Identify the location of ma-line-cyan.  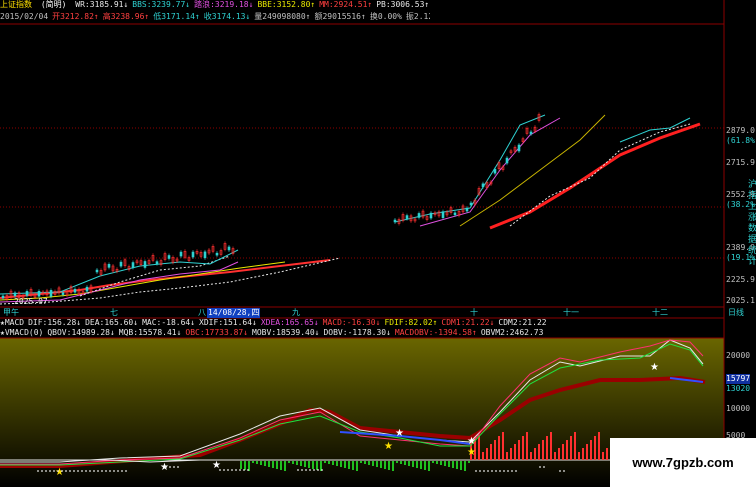
(470, 168).